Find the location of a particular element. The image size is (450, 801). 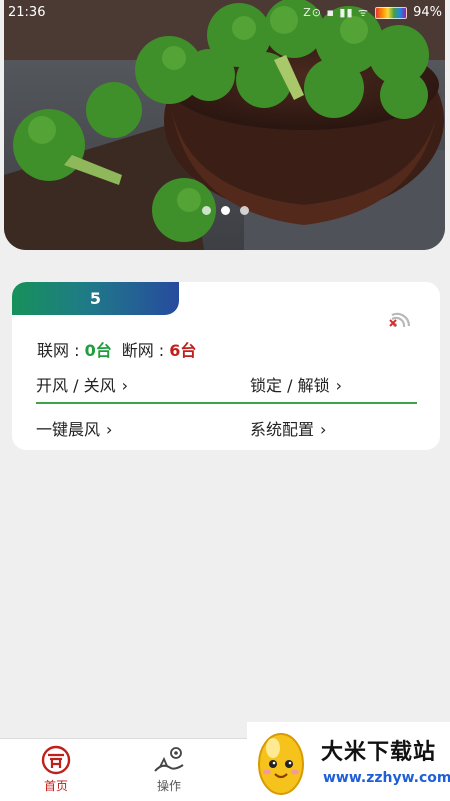

system-config-label: 系统配置 is located at coordinates (282, 429).